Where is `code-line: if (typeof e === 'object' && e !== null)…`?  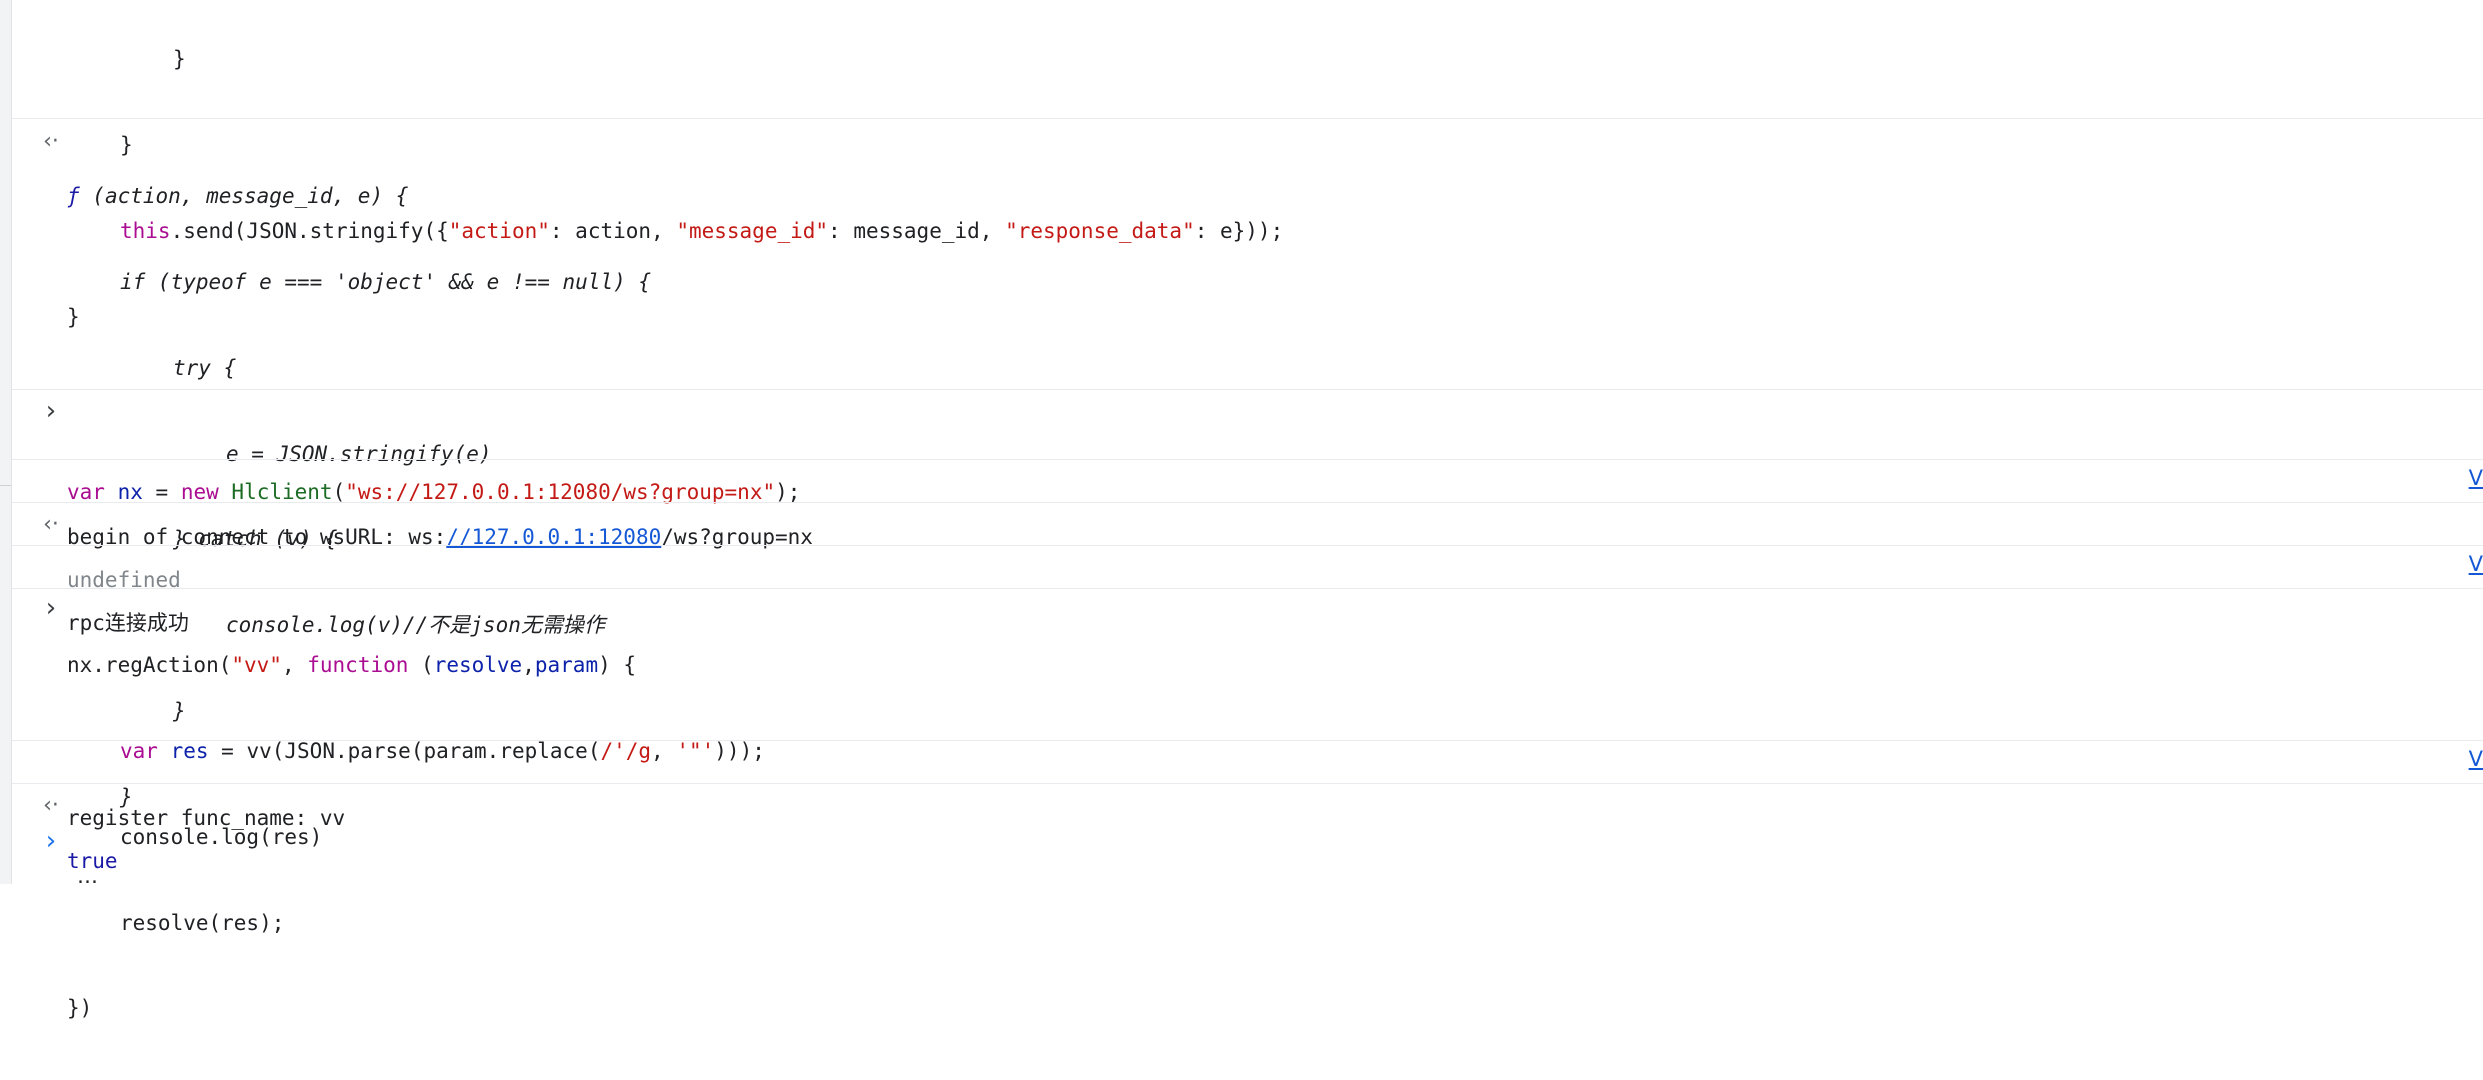
code-line: if (typeof e === 'object' && e !== null)… is located at coordinates (386, 281).